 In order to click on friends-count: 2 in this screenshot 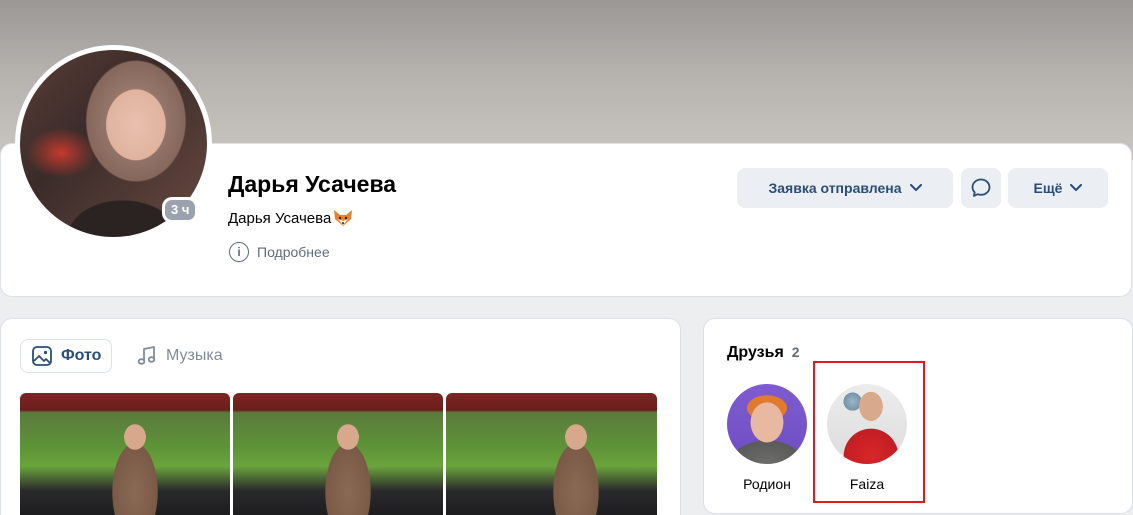, I will do `click(795, 352)`.